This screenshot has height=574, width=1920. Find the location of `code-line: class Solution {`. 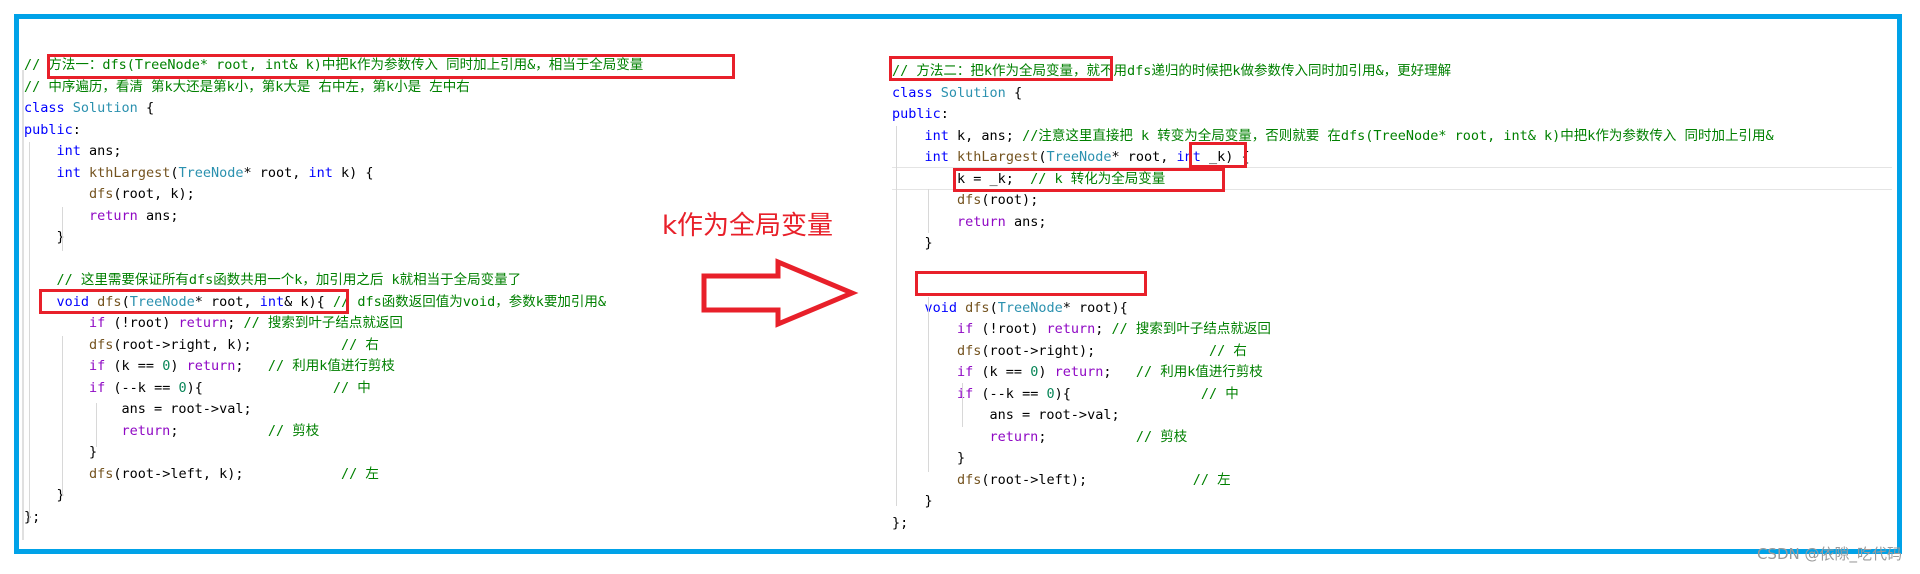

code-line: class Solution { is located at coordinates (1333, 94).